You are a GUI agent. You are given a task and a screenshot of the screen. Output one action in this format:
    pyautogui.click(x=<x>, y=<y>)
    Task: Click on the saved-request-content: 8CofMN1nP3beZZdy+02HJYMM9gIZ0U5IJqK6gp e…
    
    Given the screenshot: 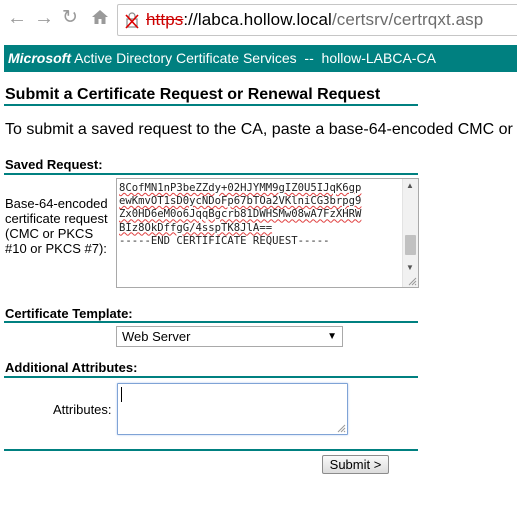 What is the action you would take?
    pyautogui.click(x=259, y=215)
    